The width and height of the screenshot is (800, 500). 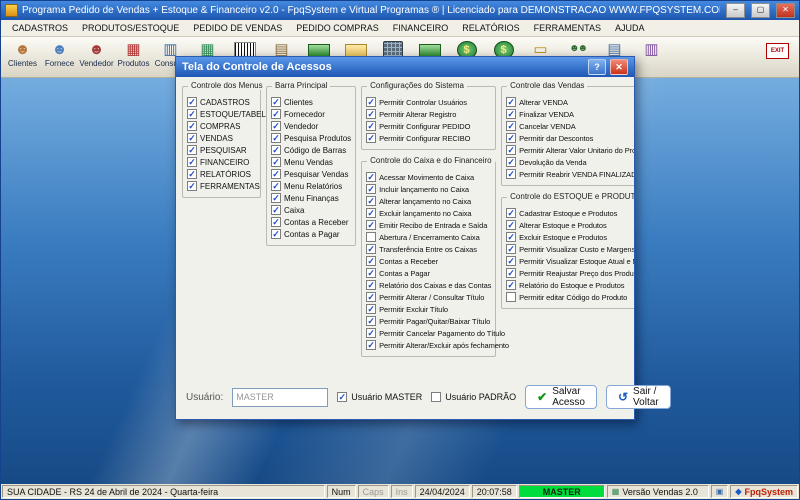 I want to click on menu-cadastros: CADASTROS, so click(x=40, y=28).